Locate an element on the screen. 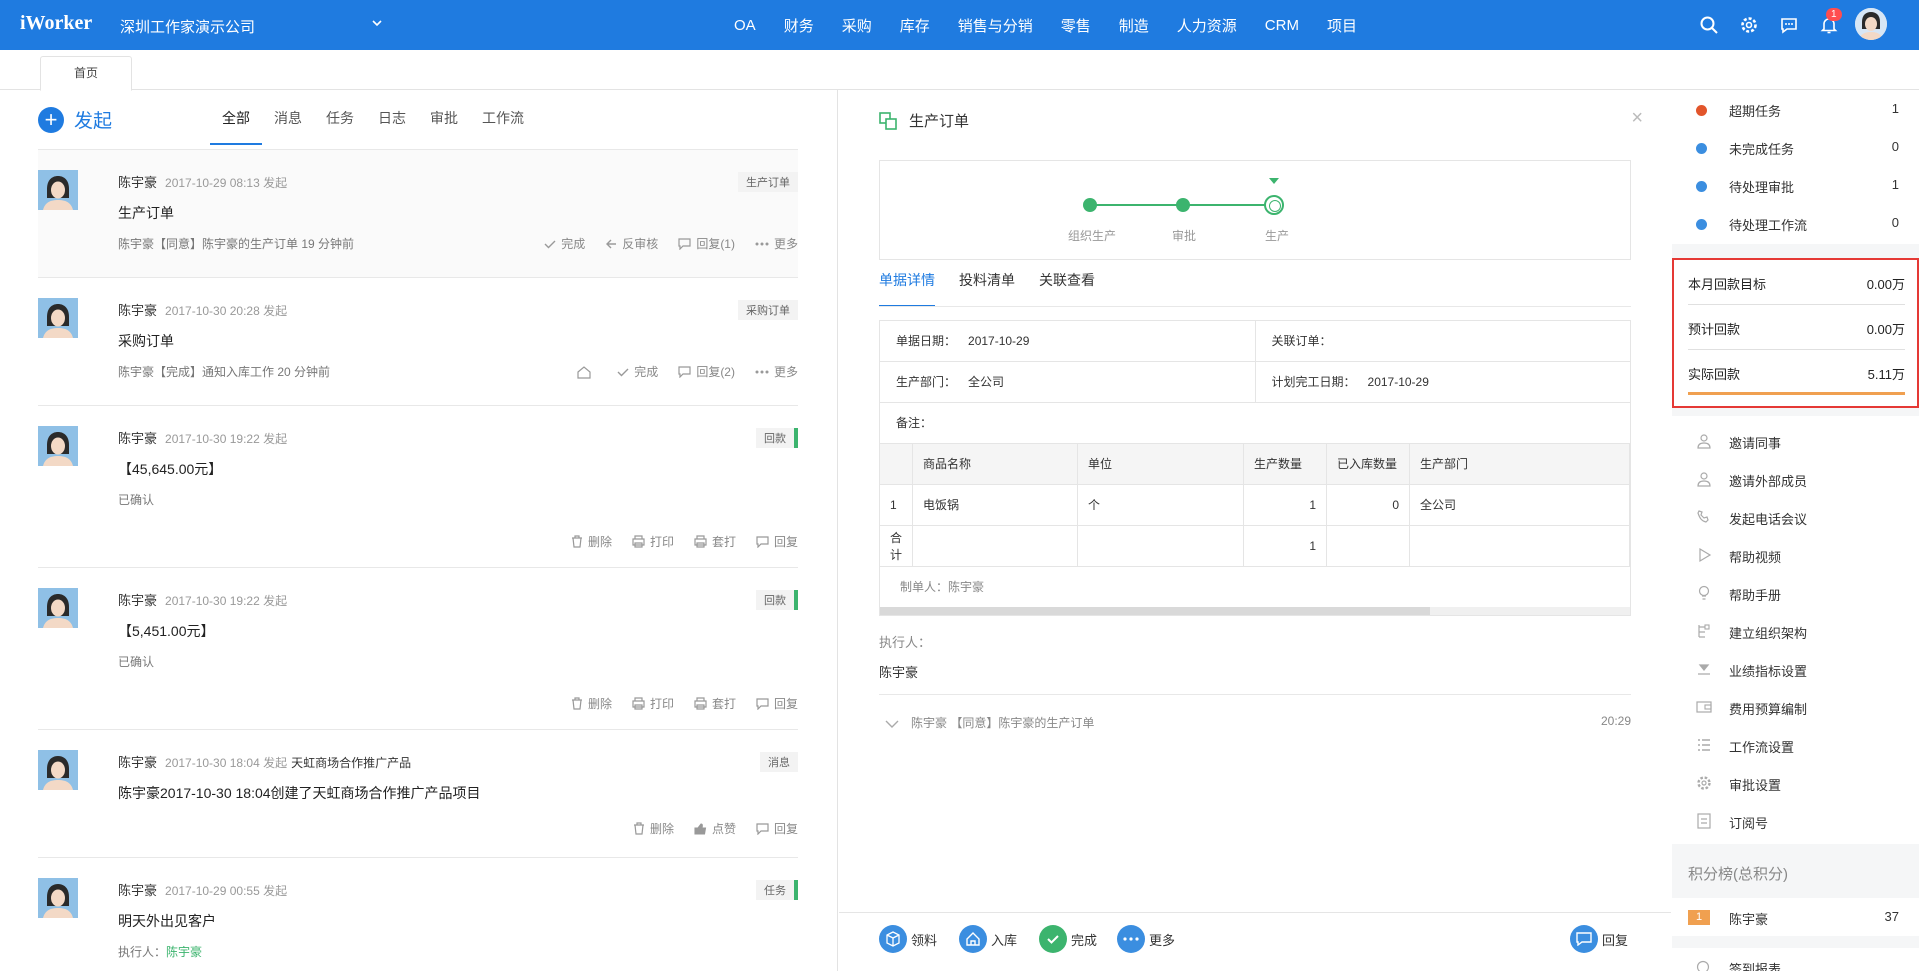 This screenshot has height=971, width=1919. print-action: 打印 is located at coordinates (653, 703).